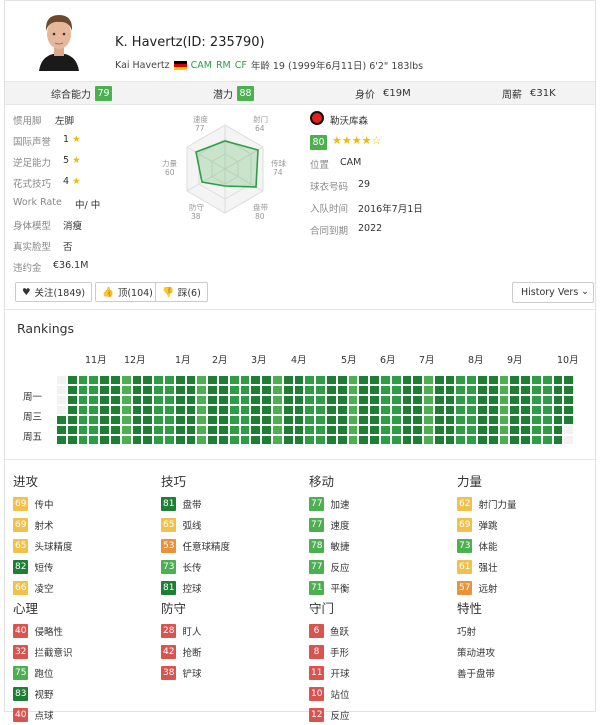  Describe the element at coordinates (553, 292) in the screenshot. I see `history-version-select: History Versio ⌄` at that location.